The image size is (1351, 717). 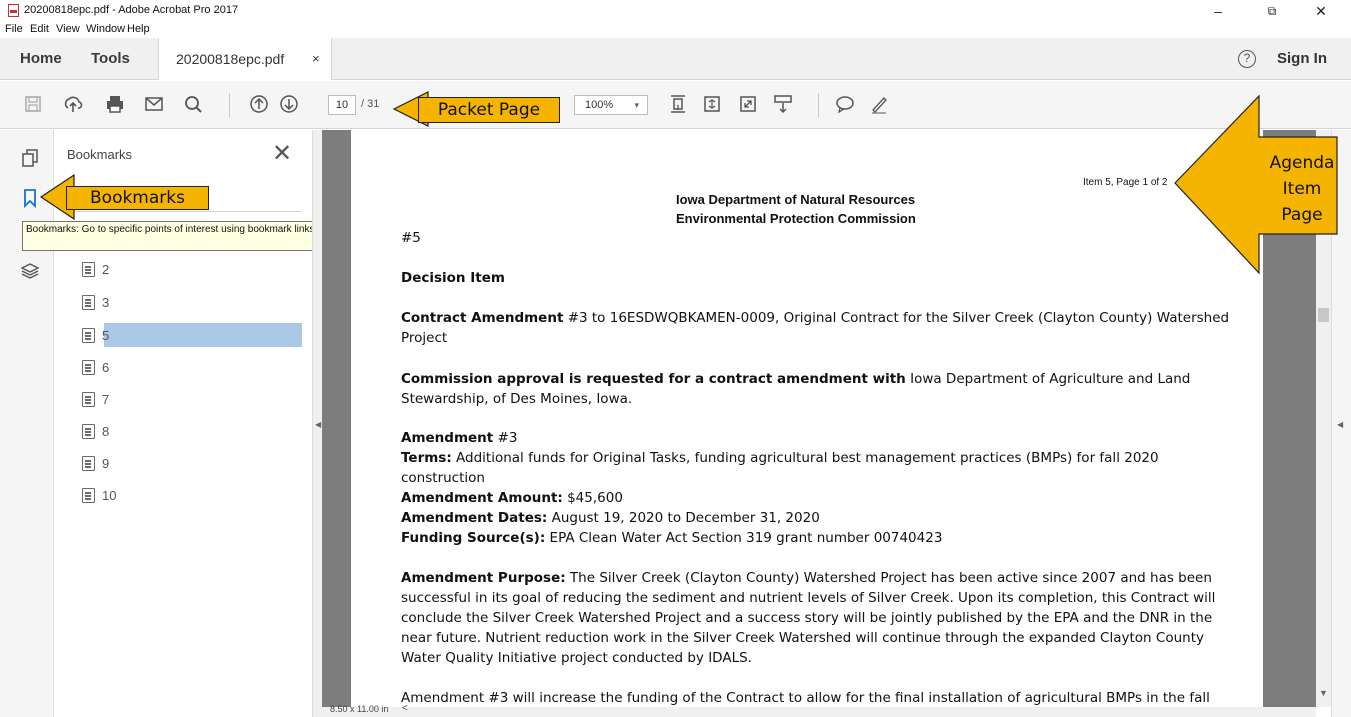 I want to click on menu-file: File, so click(x=14, y=29).